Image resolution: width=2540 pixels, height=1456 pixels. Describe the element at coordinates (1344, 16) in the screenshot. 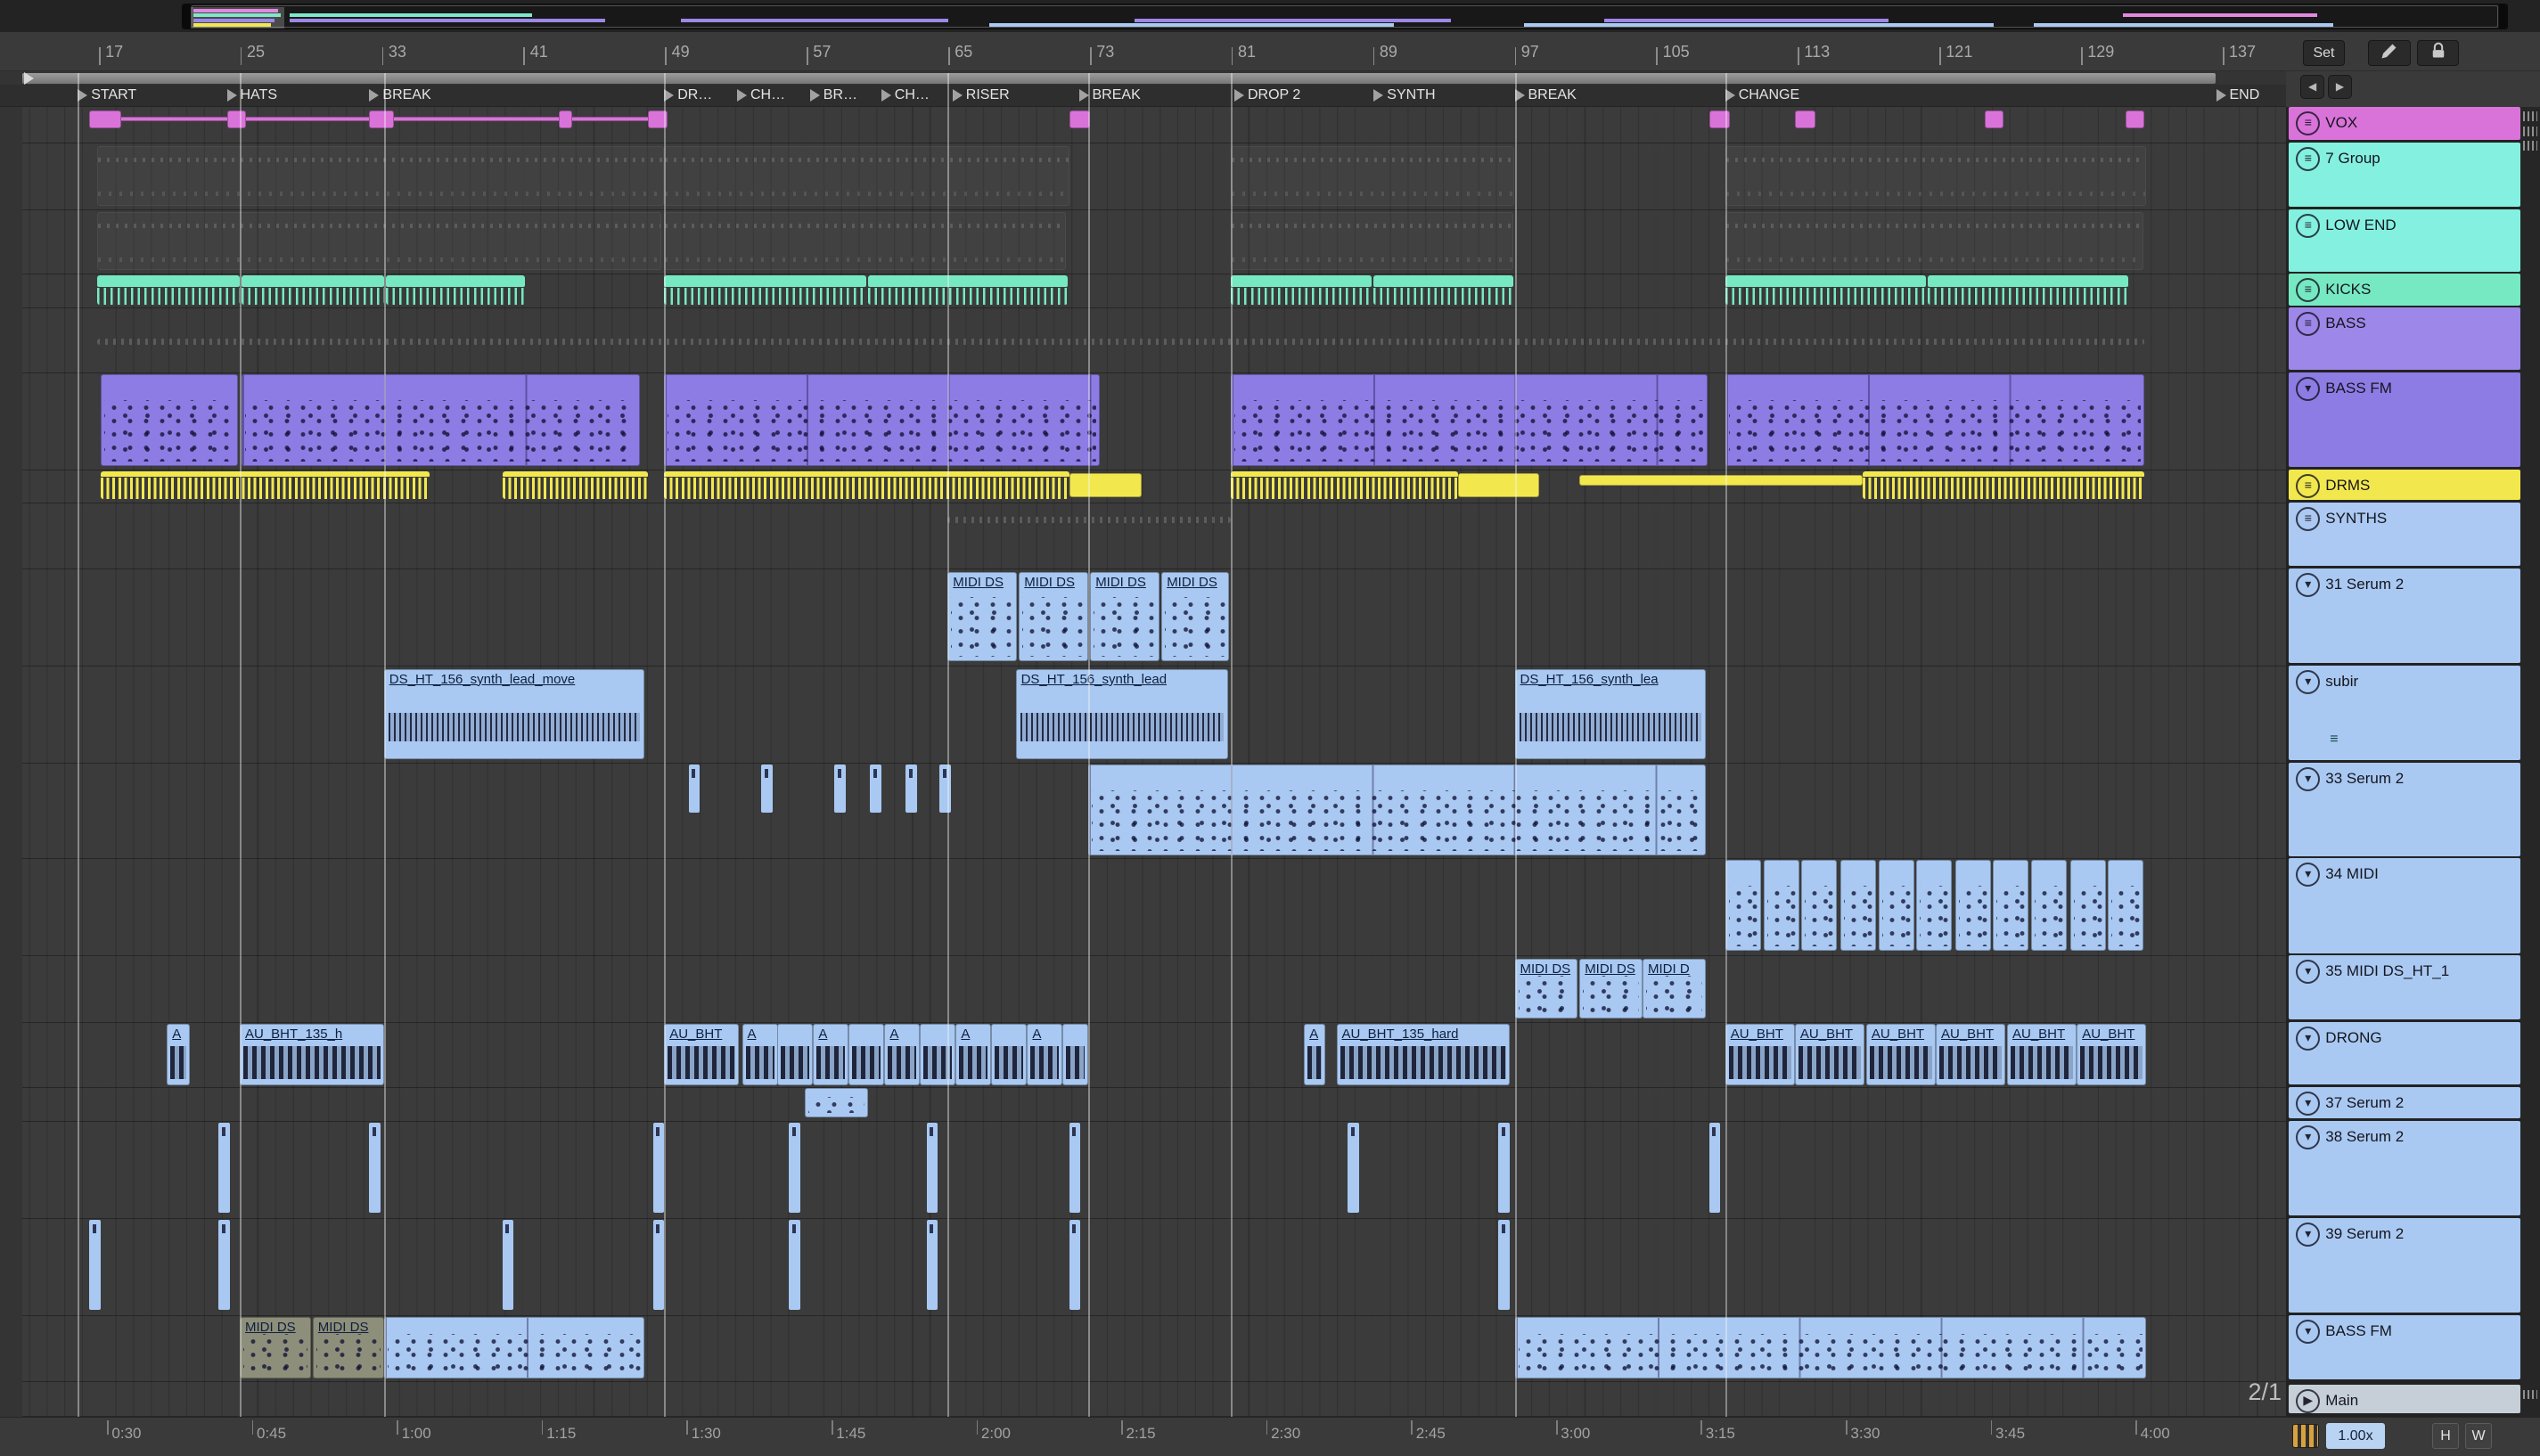

I see `arrangement-overview` at that location.